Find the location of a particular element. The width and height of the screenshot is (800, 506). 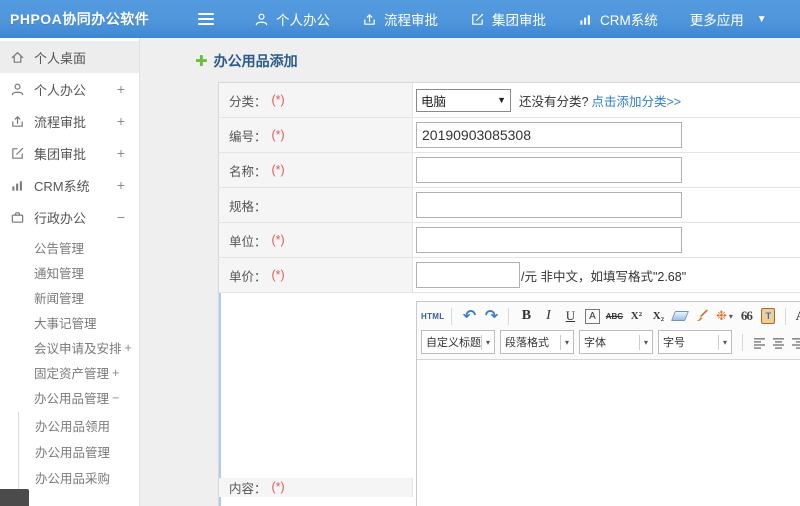

sub-item-label: 固定资产管理 is located at coordinates (72, 374).